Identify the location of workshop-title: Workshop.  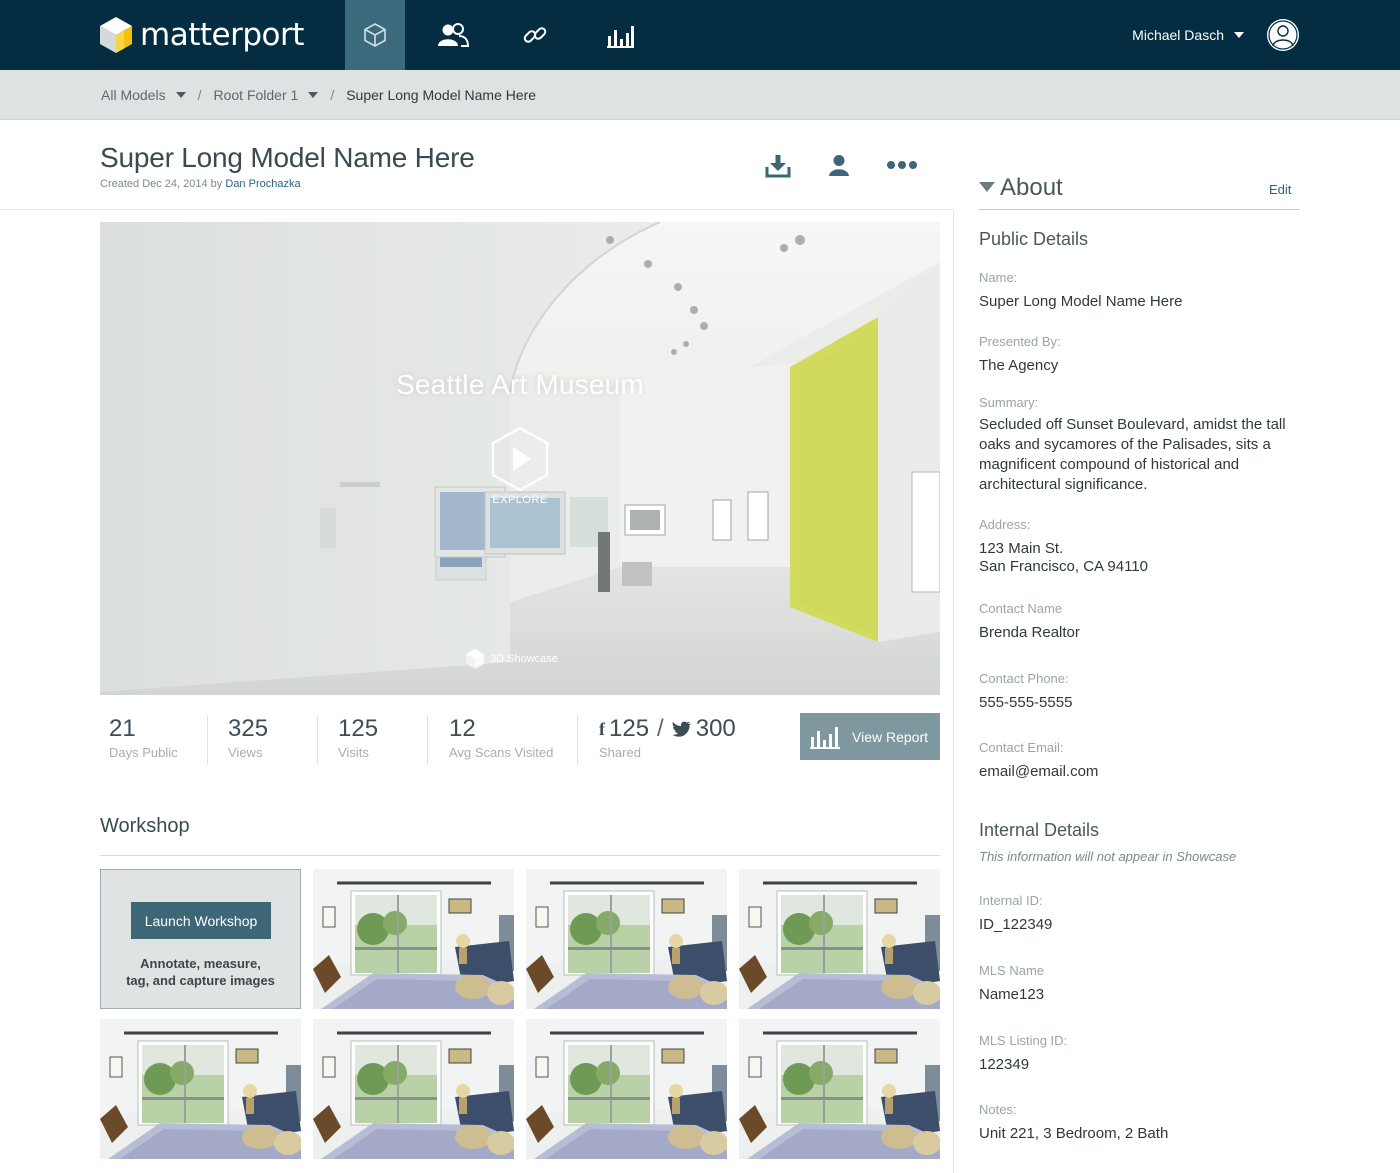
(145, 826).